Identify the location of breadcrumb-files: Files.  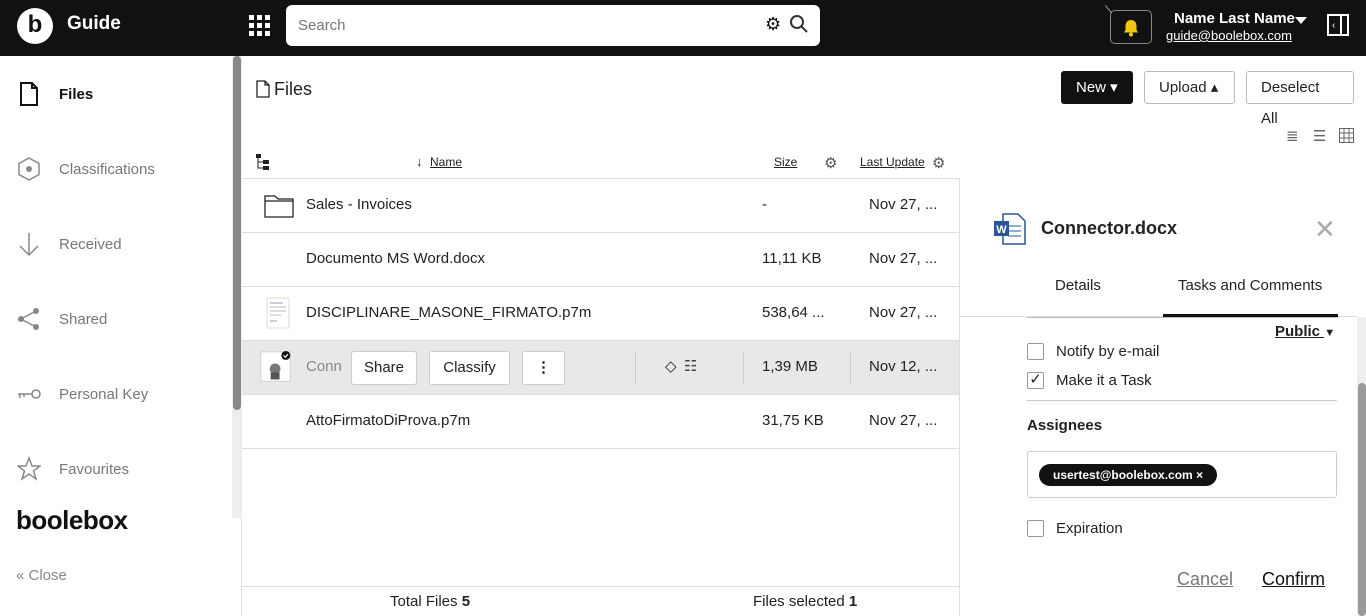
(293, 89).